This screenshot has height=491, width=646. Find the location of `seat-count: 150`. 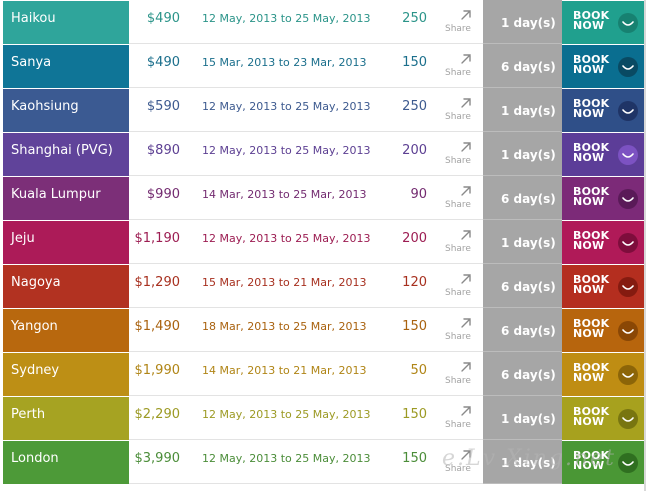

seat-count: 150 is located at coordinates (414, 458).